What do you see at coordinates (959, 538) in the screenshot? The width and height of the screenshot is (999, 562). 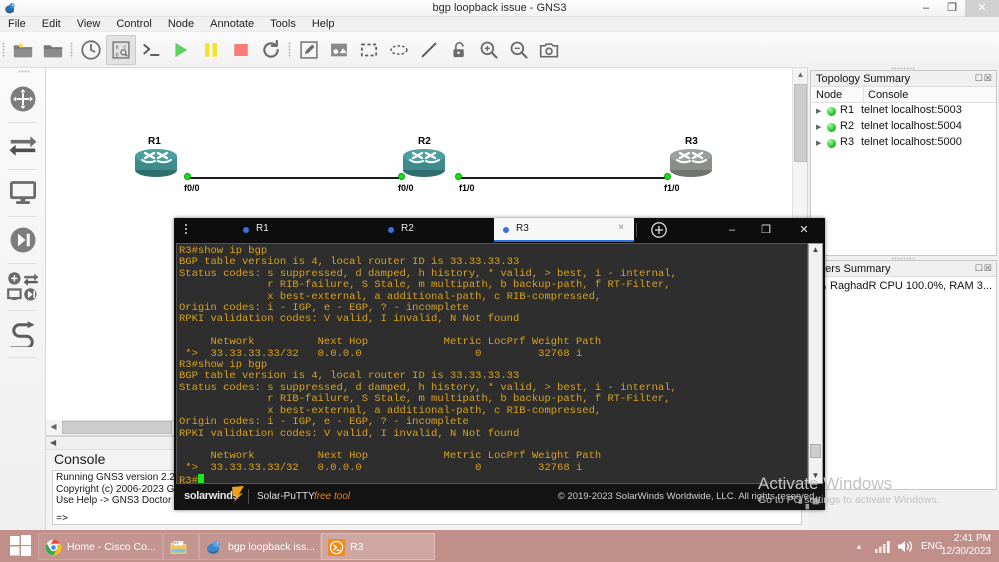 I see `tray-clock-time: 2:41 PM` at bounding box center [959, 538].